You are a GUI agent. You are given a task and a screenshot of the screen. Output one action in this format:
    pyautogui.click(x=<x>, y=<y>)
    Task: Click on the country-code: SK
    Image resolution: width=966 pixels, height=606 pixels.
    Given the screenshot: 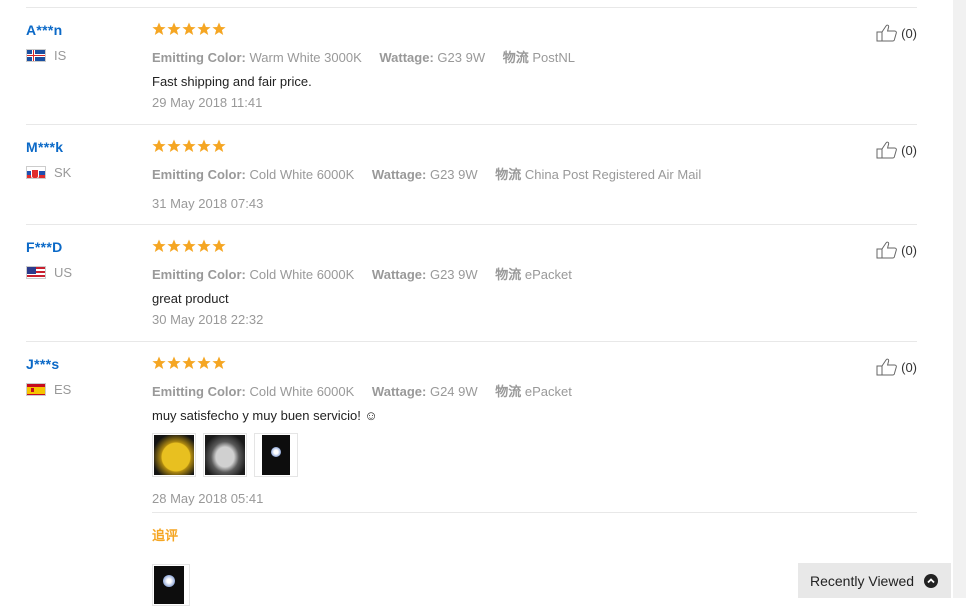 What is the action you would take?
    pyautogui.click(x=63, y=172)
    